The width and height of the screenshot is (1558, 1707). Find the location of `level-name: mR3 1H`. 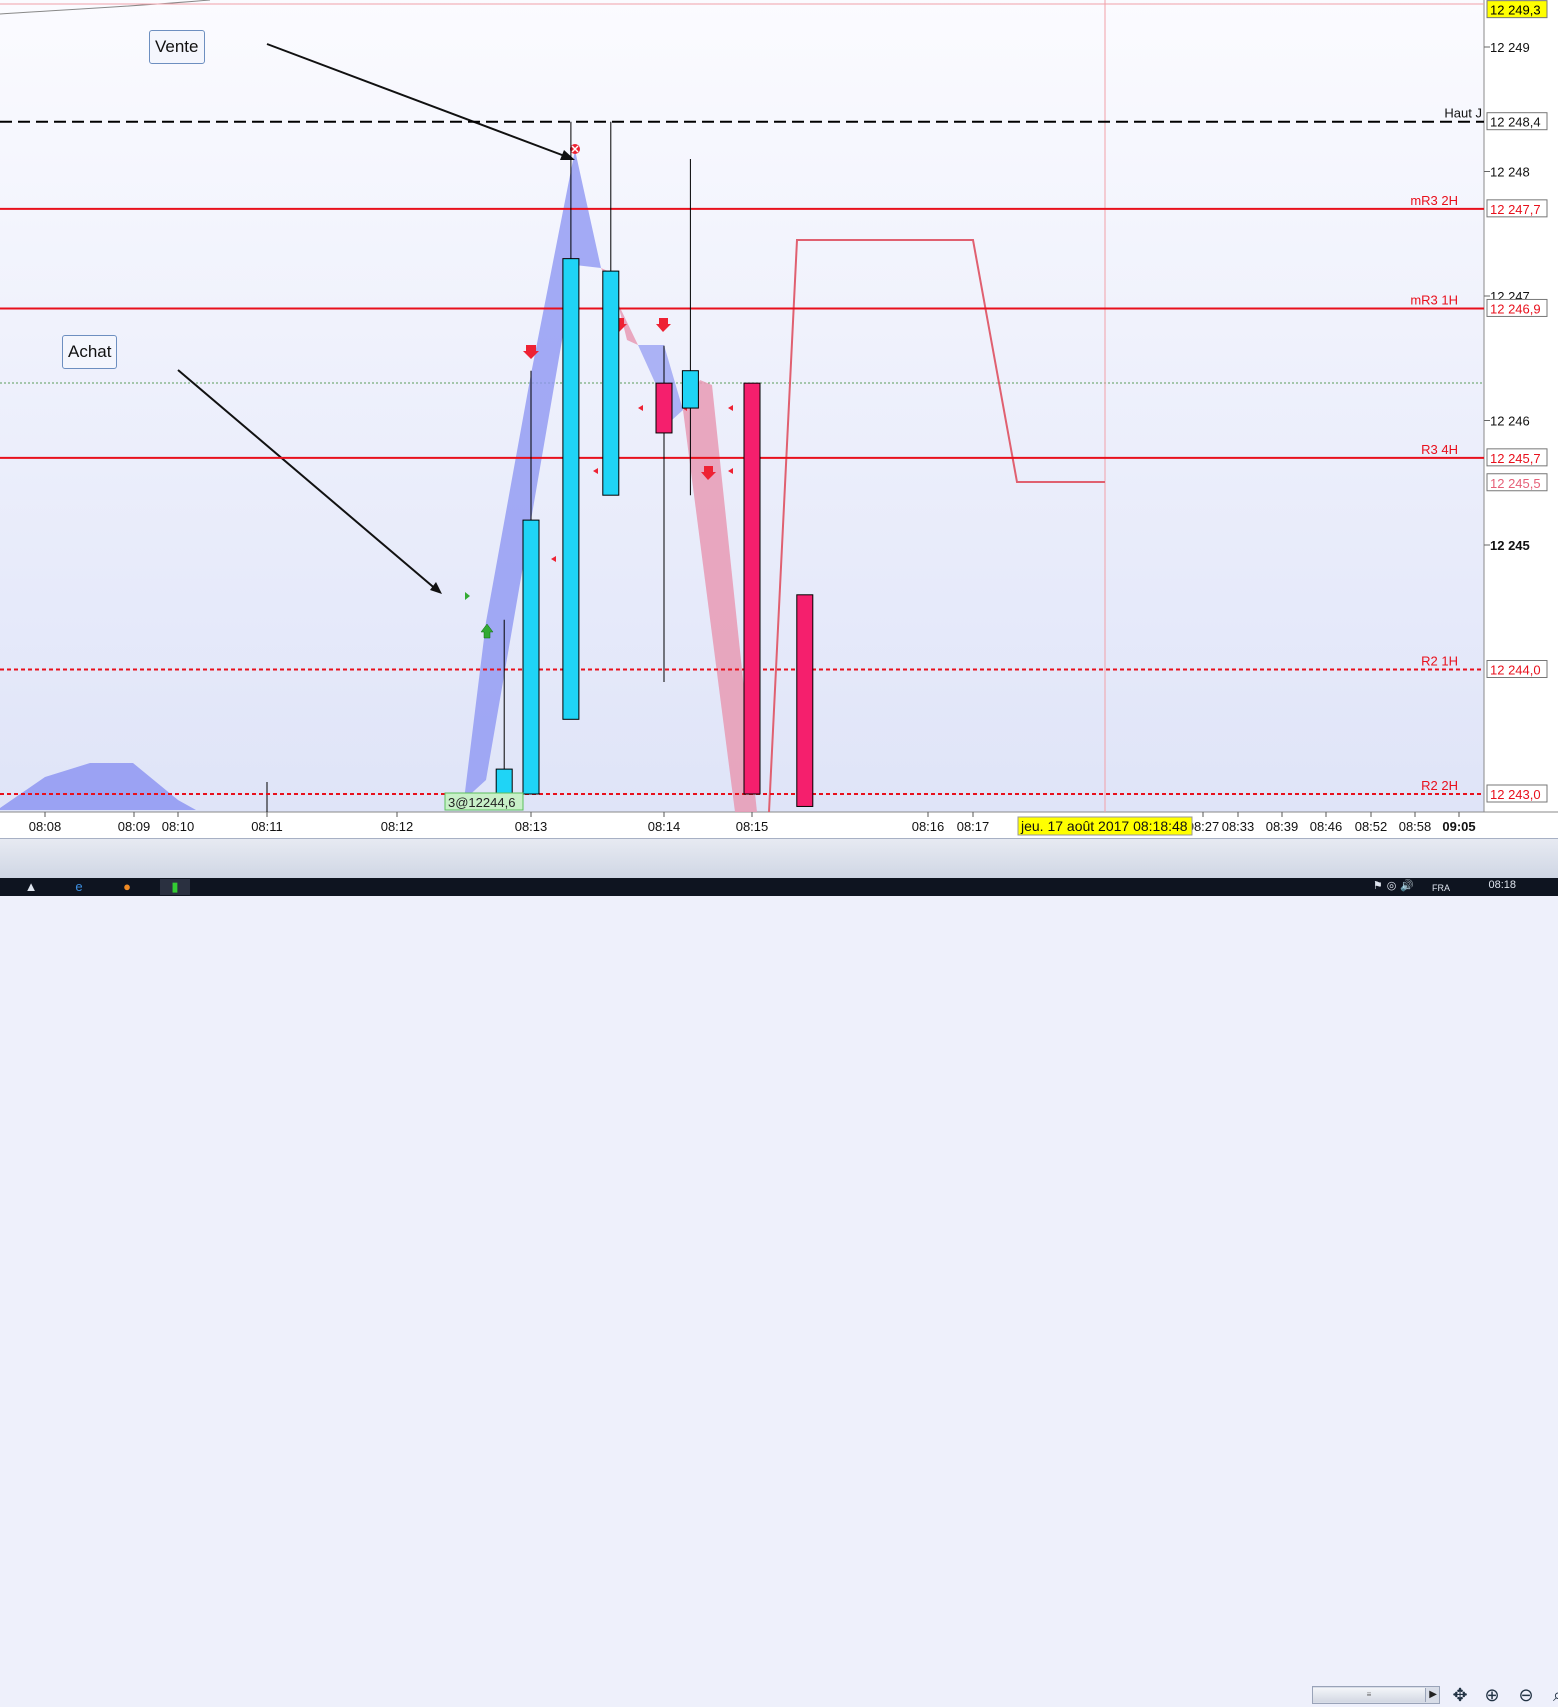

level-name: mR3 1H is located at coordinates (1434, 299).